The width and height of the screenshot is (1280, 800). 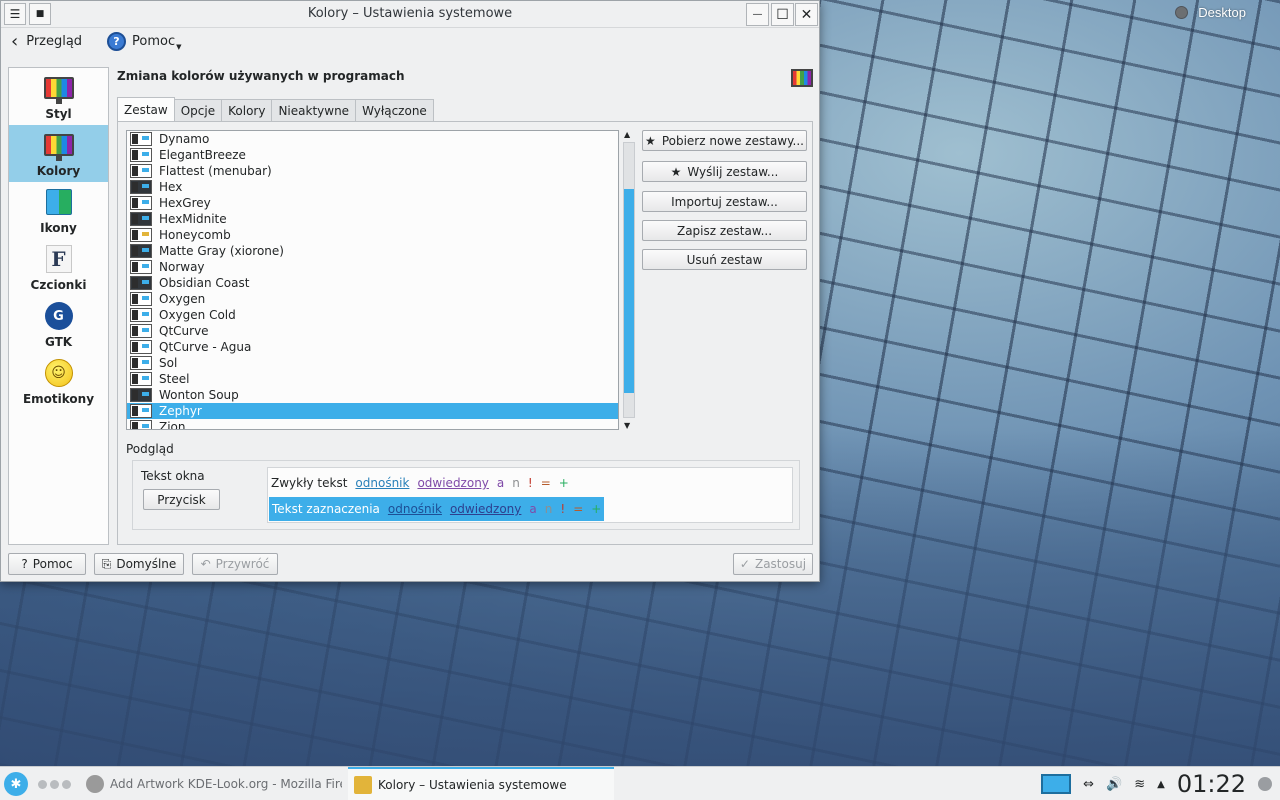 What do you see at coordinates (198, 110) in the screenshot?
I see `tab-options: Opcje` at bounding box center [198, 110].